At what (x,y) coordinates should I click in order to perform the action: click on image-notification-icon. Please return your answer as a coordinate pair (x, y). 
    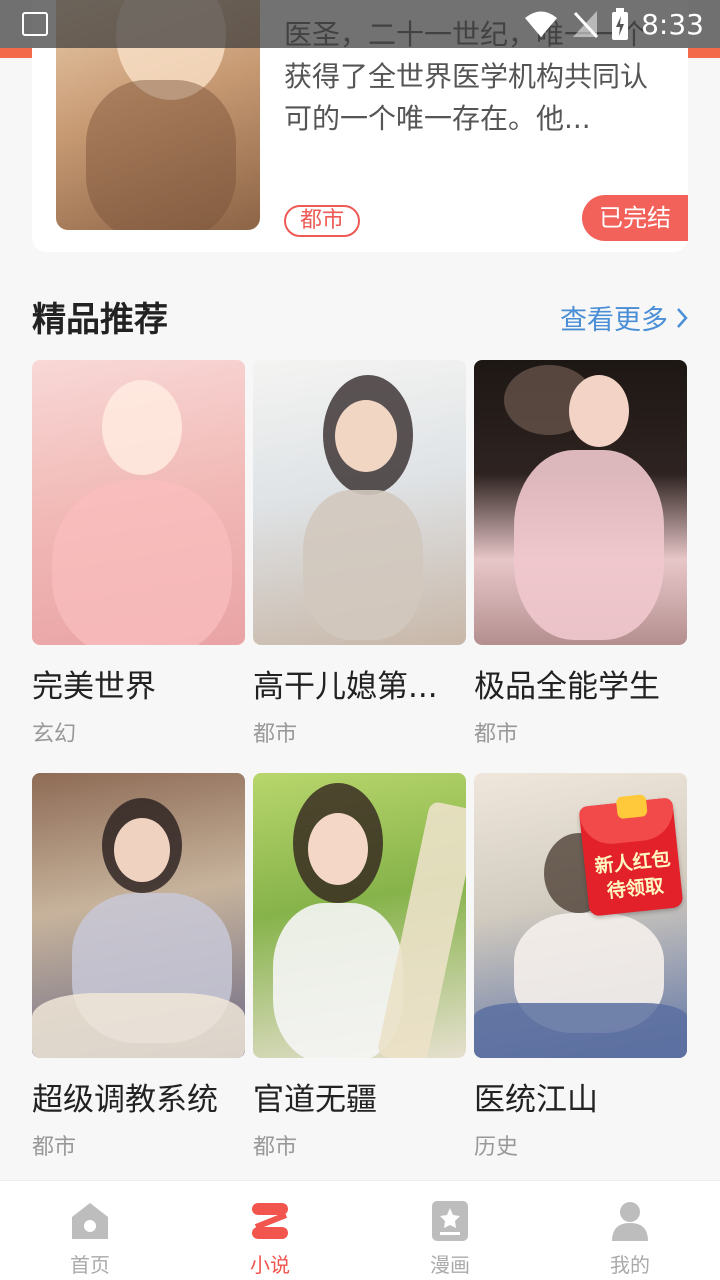
    Looking at the image, I should click on (35, 24).